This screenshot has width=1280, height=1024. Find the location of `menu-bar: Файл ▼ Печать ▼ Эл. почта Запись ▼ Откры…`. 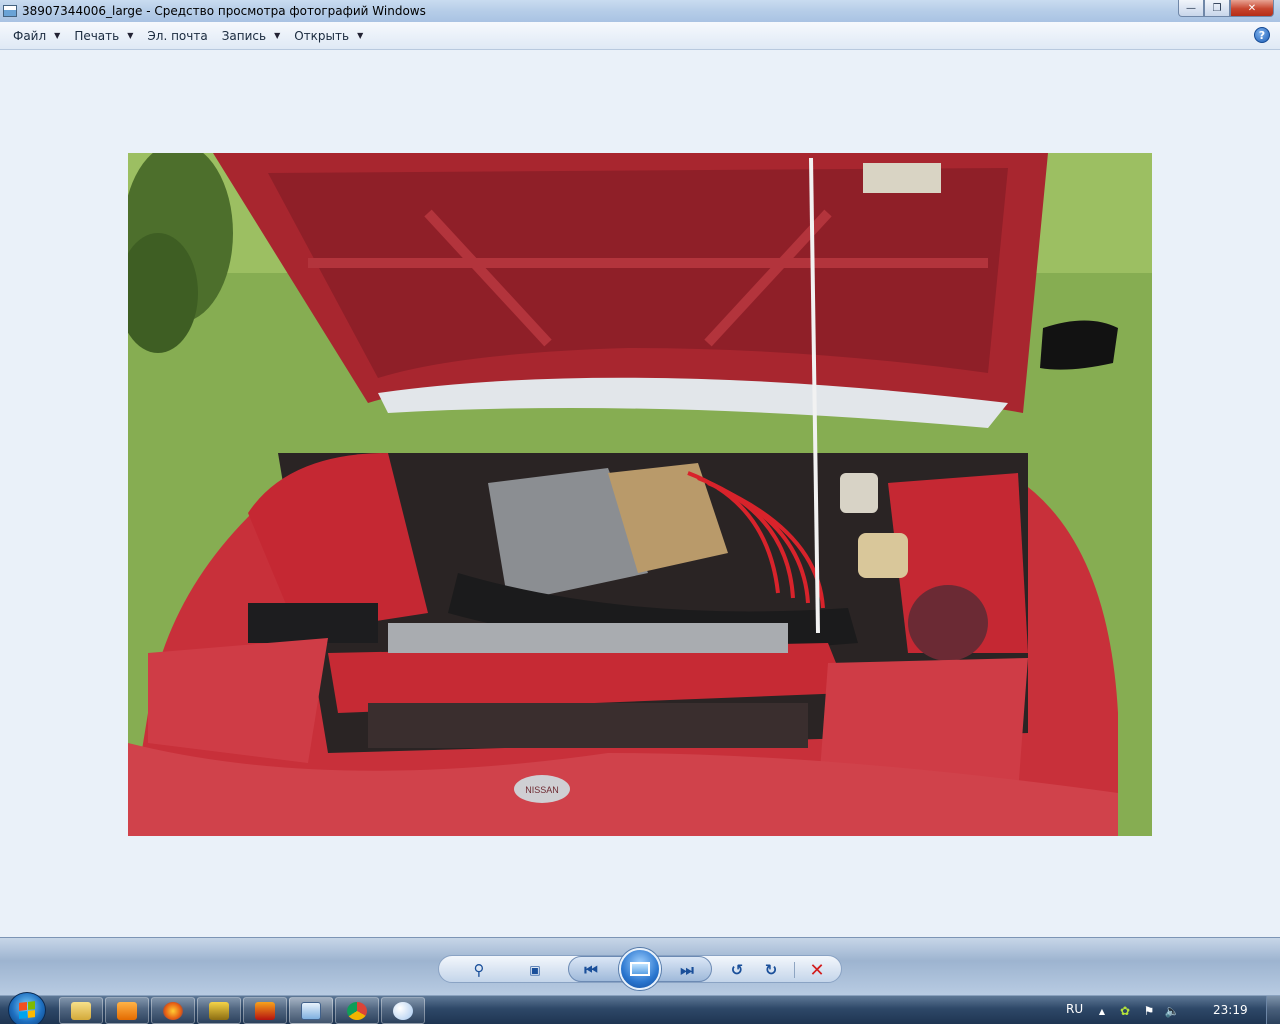

menu-bar: Файл ▼ Печать ▼ Эл. почта Запись ▼ Откры… is located at coordinates (640, 36).